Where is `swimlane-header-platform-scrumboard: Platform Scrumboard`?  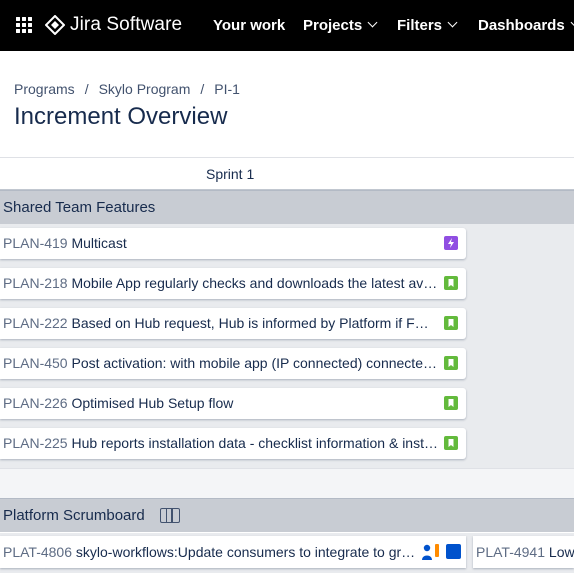
swimlane-header-platform-scrumboard: Platform Scrumboard is located at coordinates (287, 515).